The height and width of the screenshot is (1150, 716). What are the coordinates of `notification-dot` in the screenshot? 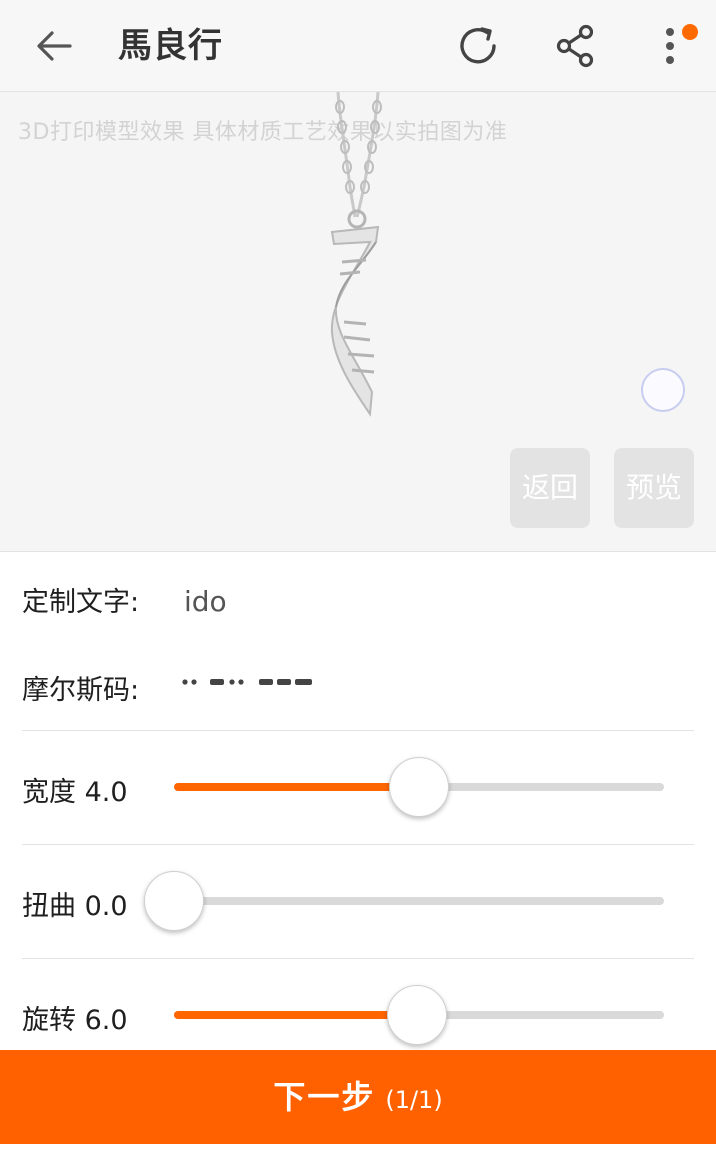 It's located at (690, 32).